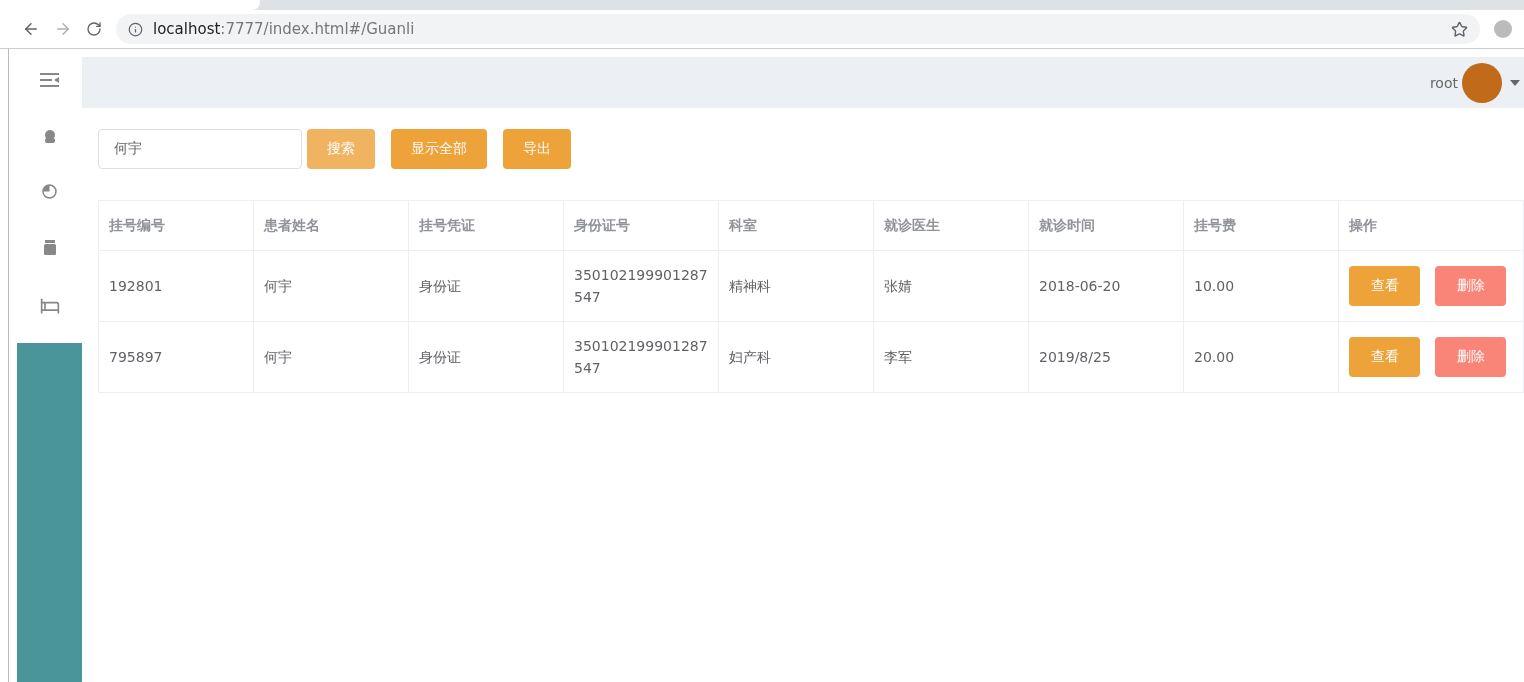  What do you see at coordinates (1431, 225) in the screenshot?
I see `column-header: 操作` at bounding box center [1431, 225].